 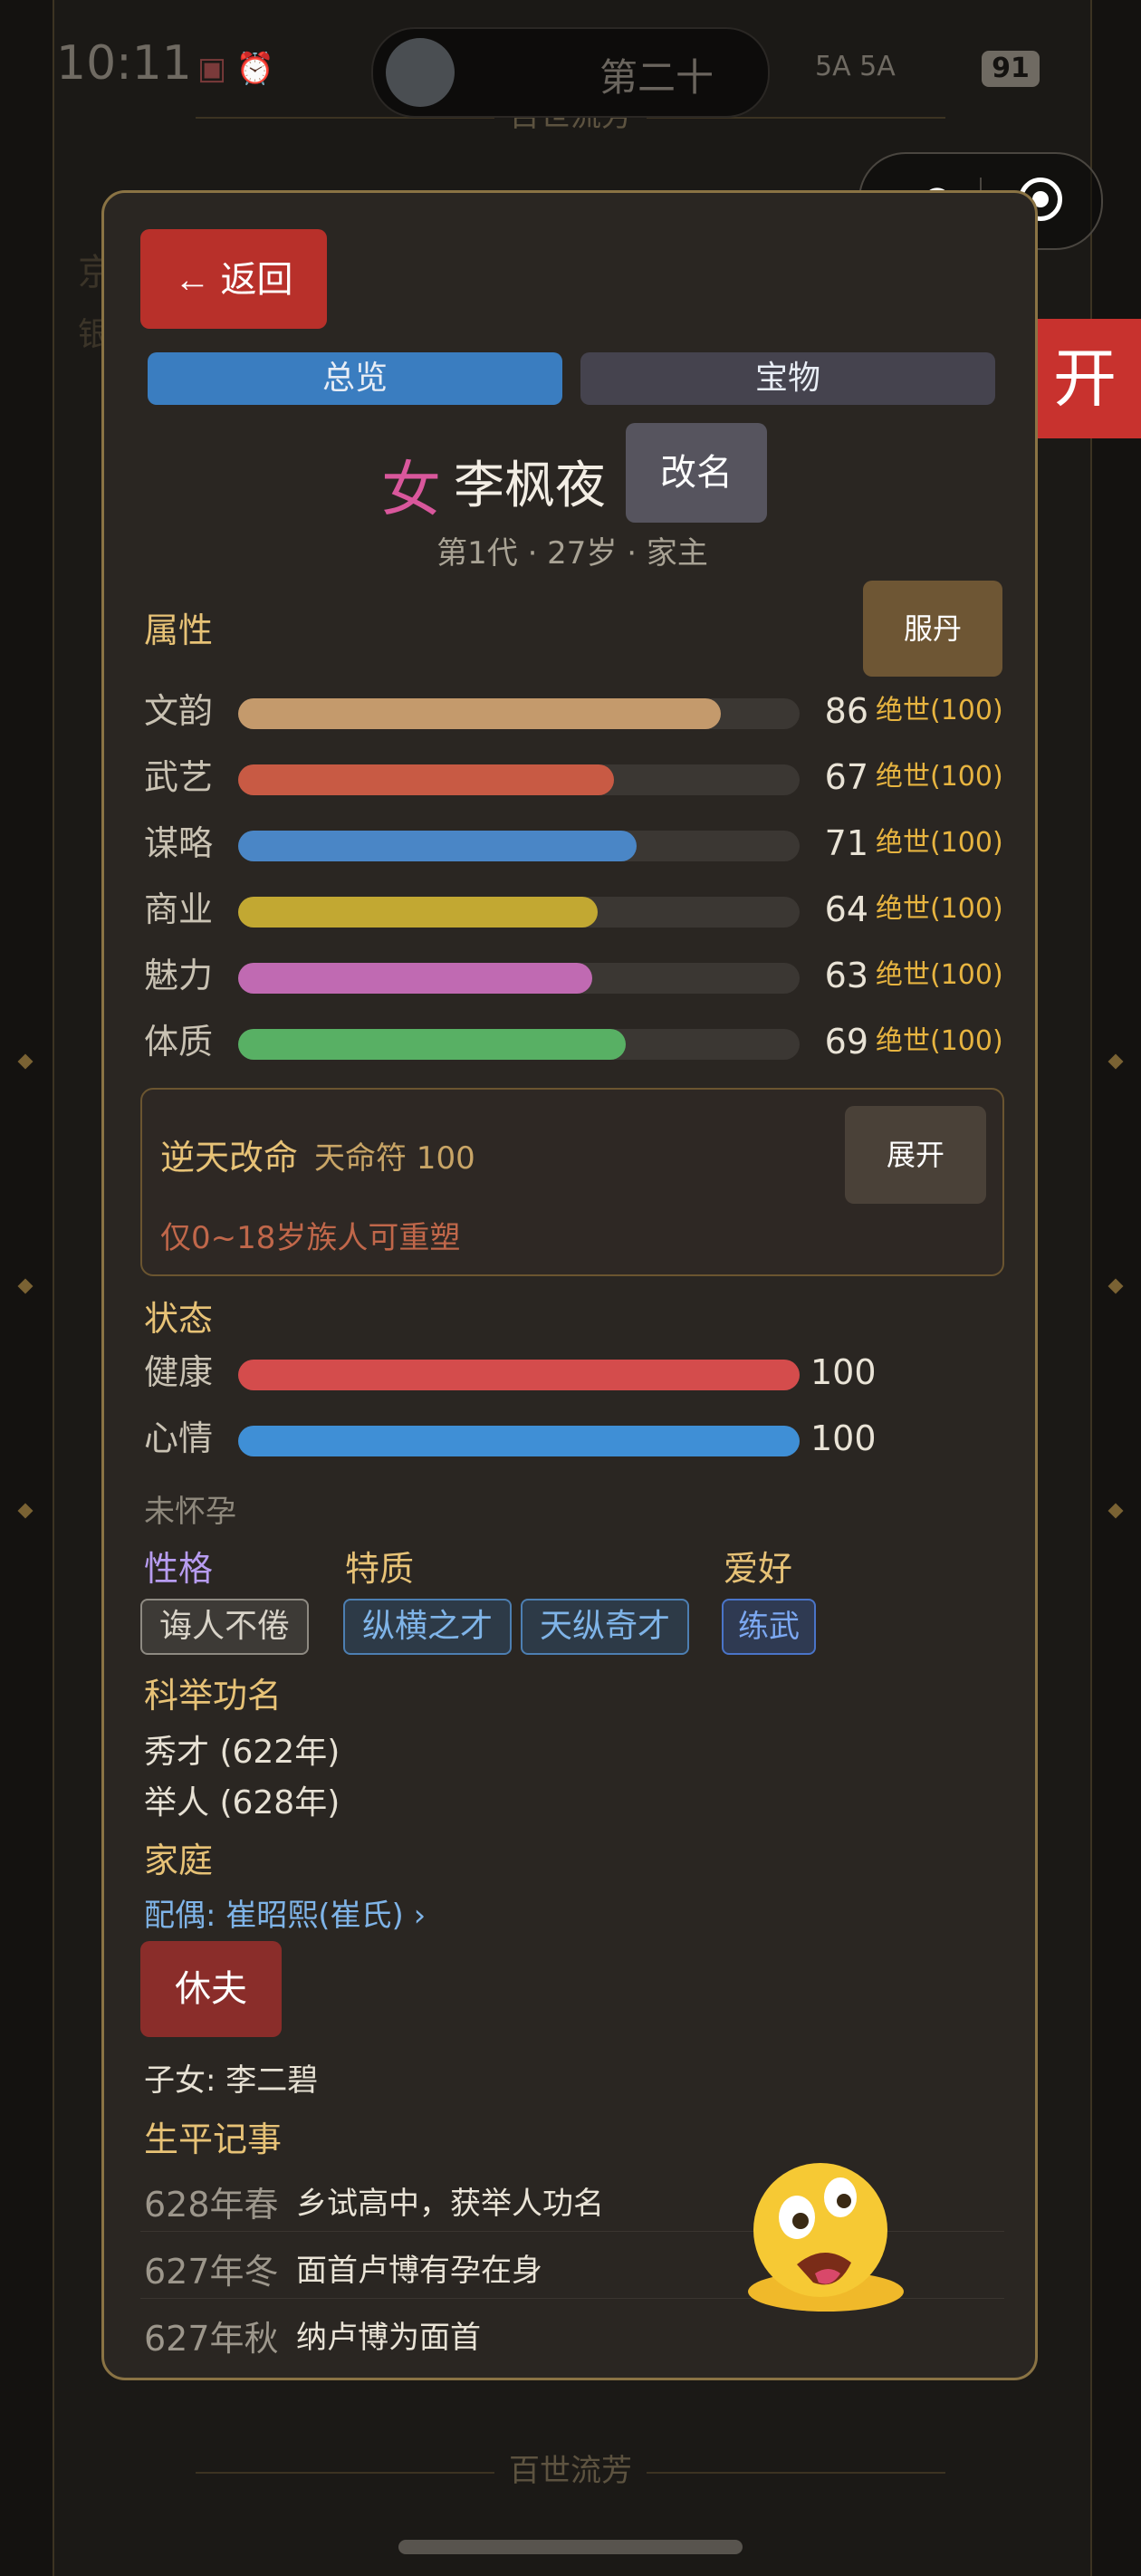 I want to click on attribute-value: 71, so click(x=846, y=843).